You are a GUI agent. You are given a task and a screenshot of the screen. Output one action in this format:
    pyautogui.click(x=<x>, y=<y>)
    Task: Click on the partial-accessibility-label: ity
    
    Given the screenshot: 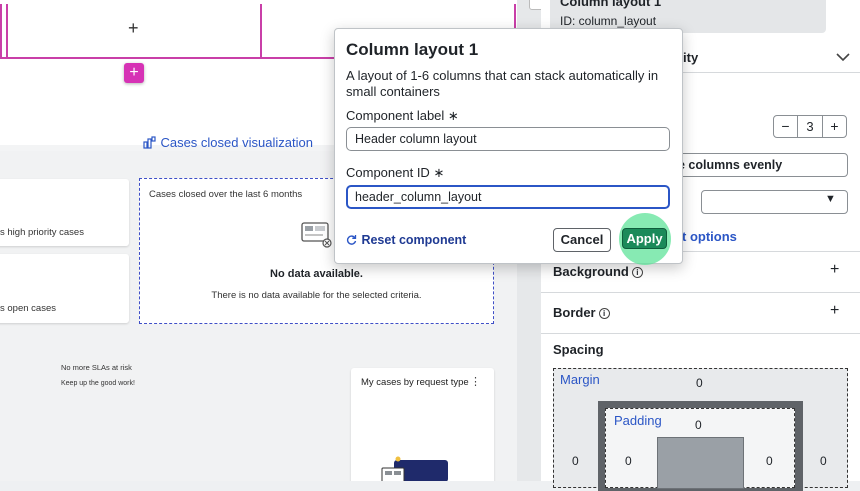 What is the action you would take?
    pyautogui.click(x=691, y=57)
    